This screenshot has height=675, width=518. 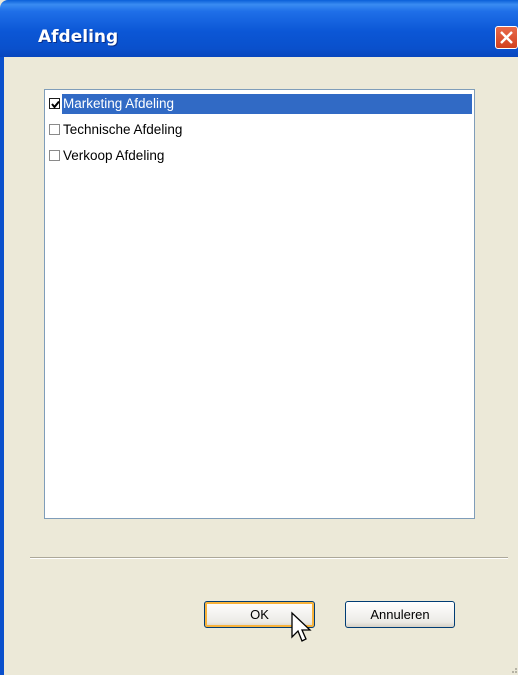 I want to click on resize-grip-icon, so click(x=513, y=669).